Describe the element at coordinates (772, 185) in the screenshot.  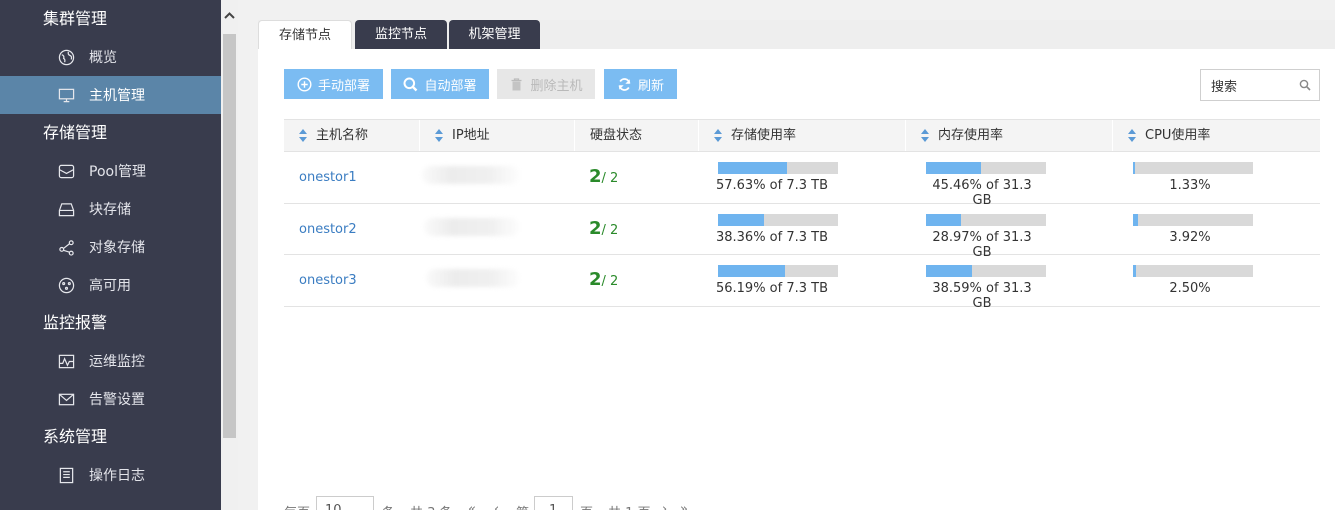
I see `storage-usage-text: 57.63% of 7.3 TB` at that location.